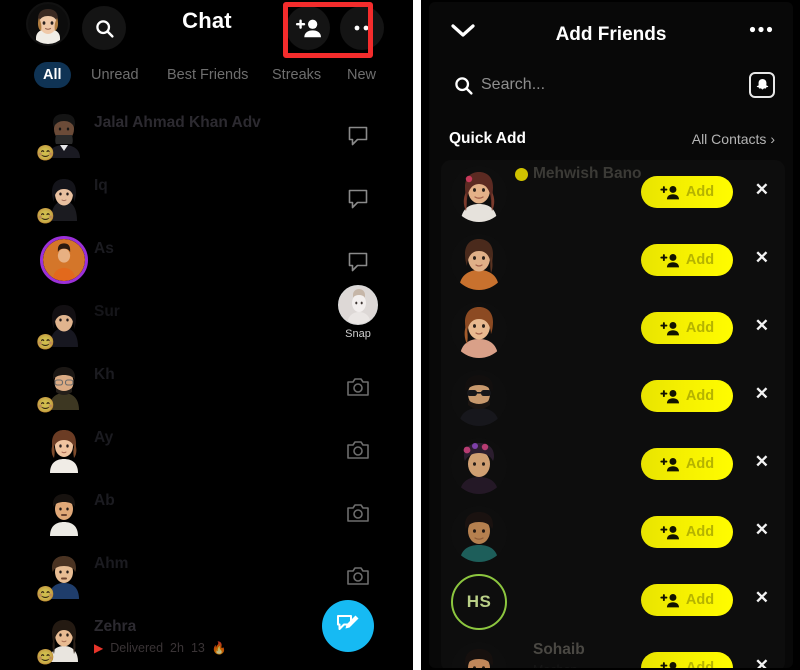  What do you see at coordinates (559, 649) in the screenshot?
I see `quick-add-name: Sohaib` at bounding box center [559, 649].